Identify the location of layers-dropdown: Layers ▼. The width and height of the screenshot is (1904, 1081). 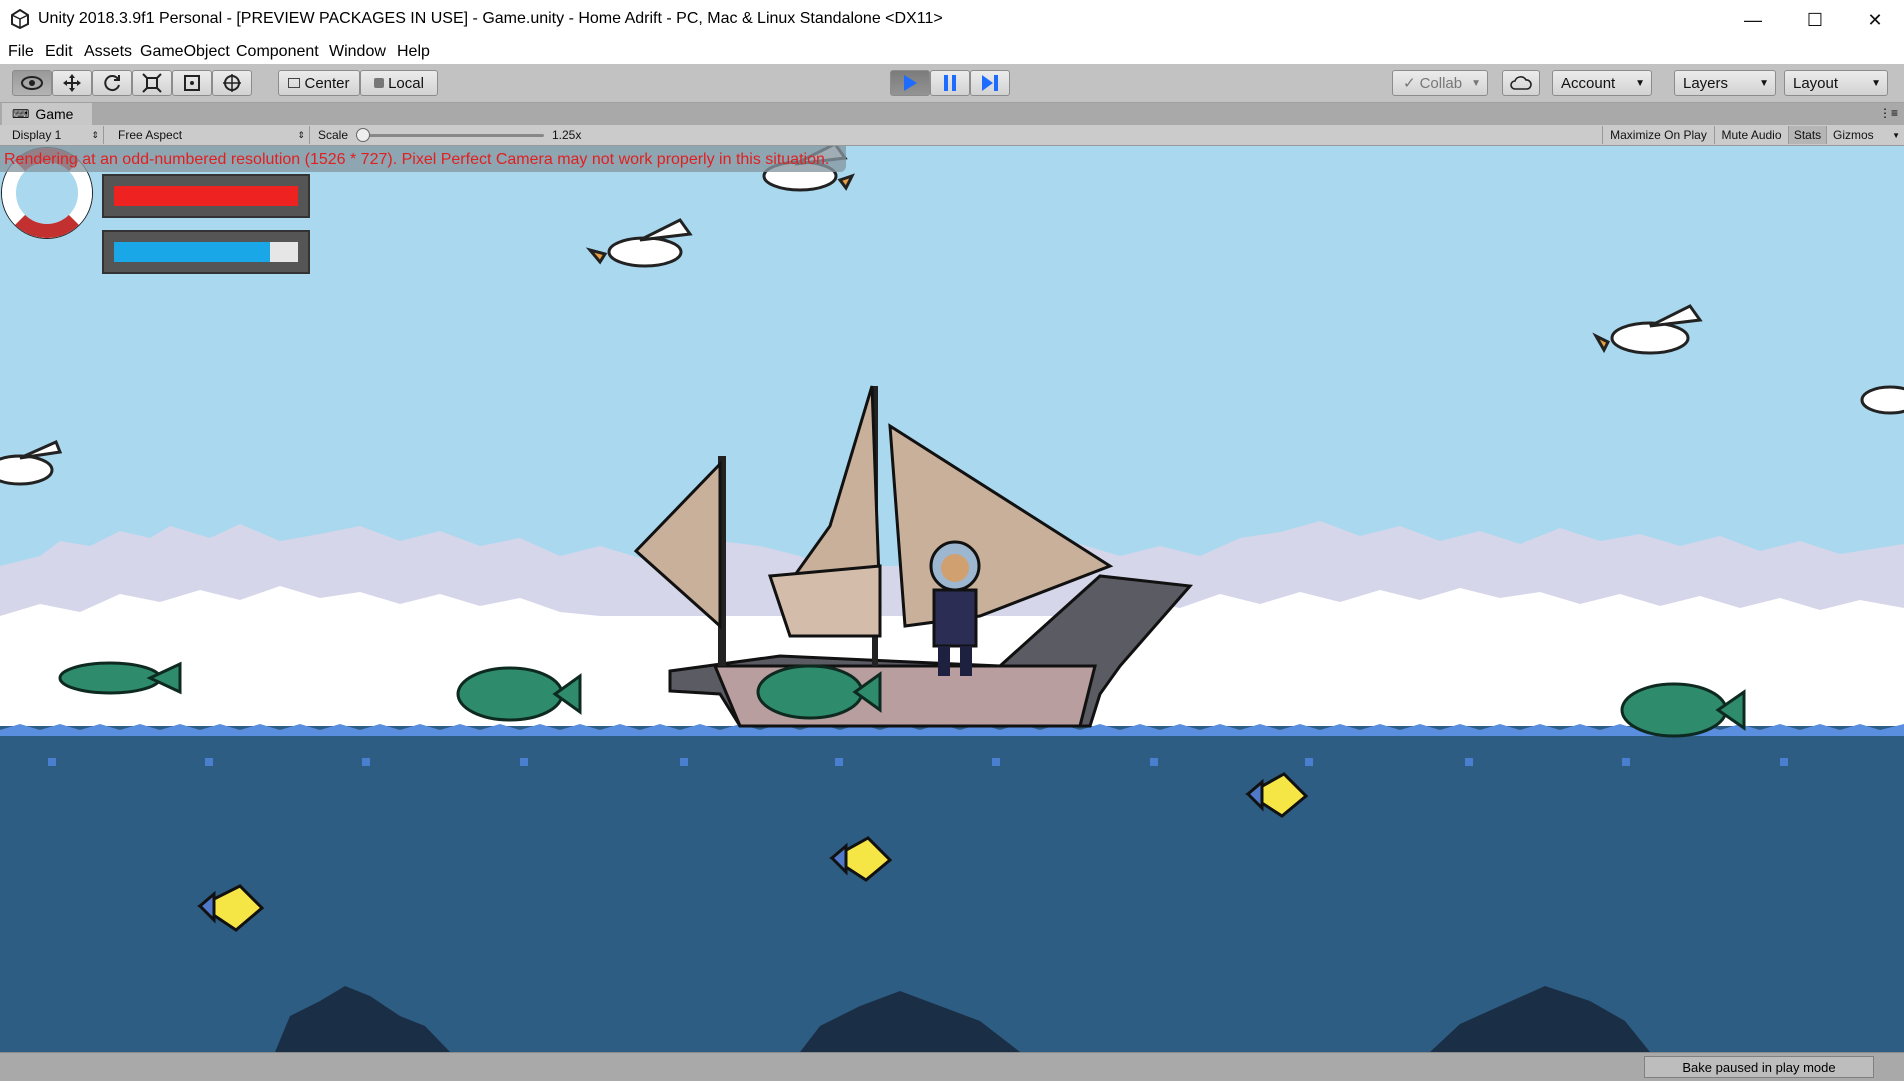
(1725, 83).